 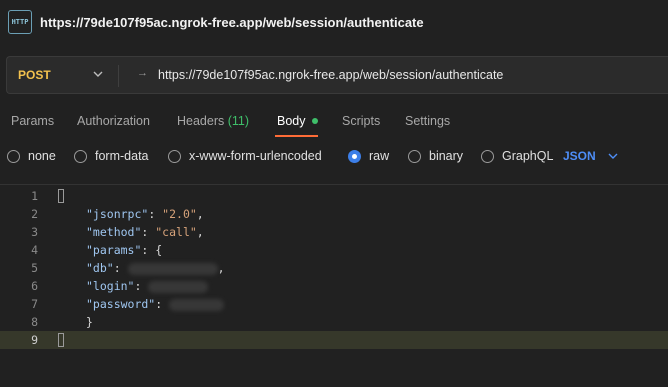 I want to click on line-number: 6, so click(x=34, y=286).